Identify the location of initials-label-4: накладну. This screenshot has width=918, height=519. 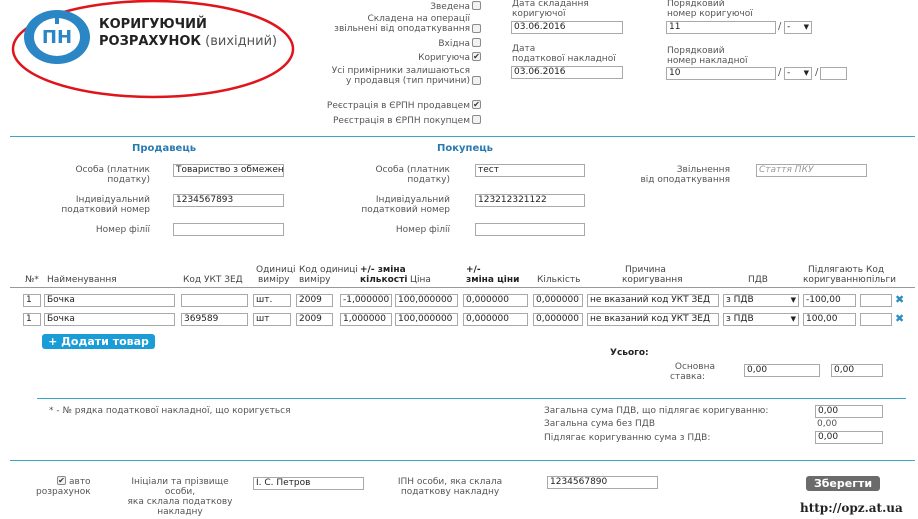
(180, 512).